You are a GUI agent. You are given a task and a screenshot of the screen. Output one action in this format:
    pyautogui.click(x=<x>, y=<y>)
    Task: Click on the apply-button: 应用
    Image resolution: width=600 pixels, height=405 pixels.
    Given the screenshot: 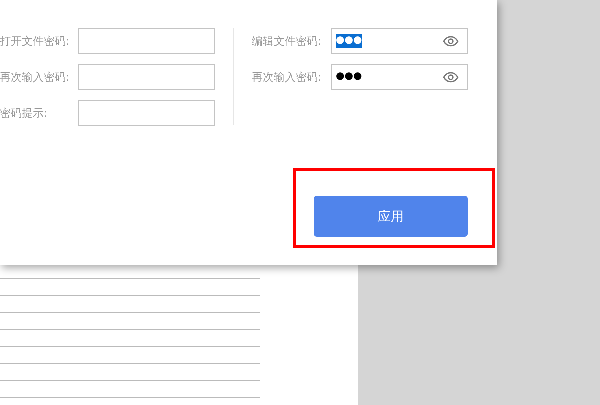 What is the action you would take?
    pyautogui.click(x=391, y=216)
    